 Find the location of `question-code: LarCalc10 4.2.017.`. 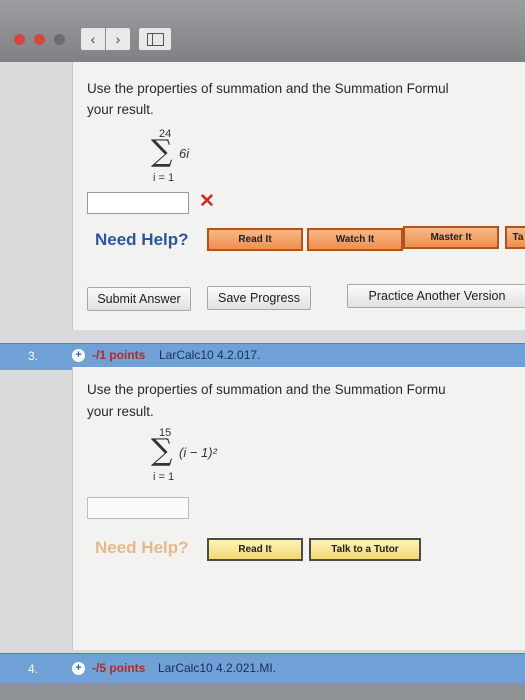

question-code: LarCalc10 4.2.017. is located at coordinates (209, 355).